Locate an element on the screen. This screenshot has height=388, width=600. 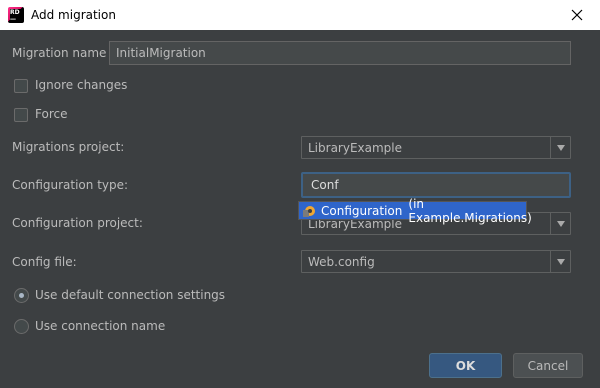
migrations-project-dropdown-button is located at coordinates (560, 147).